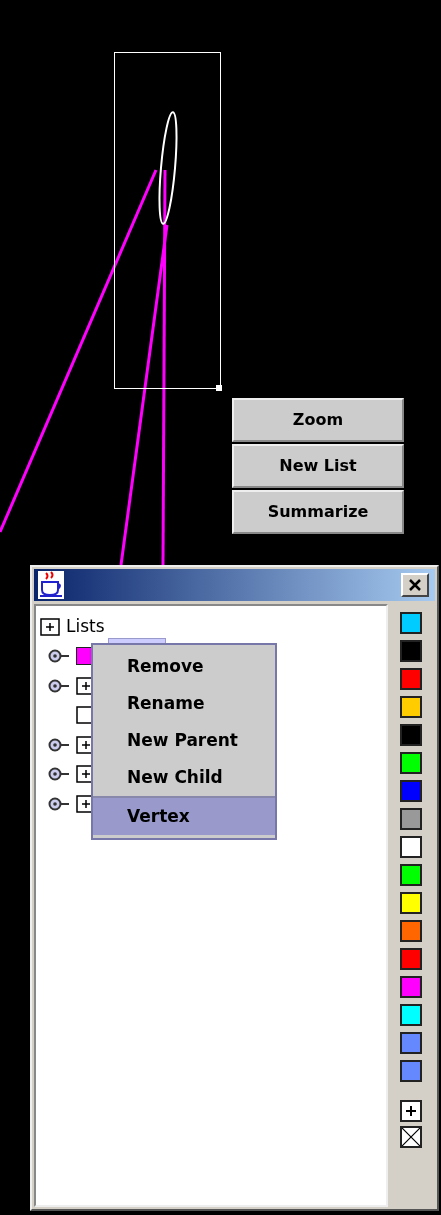 The width and height of the screenshot is (441, 1215). I want to click on add-button, so click(411, 1111).